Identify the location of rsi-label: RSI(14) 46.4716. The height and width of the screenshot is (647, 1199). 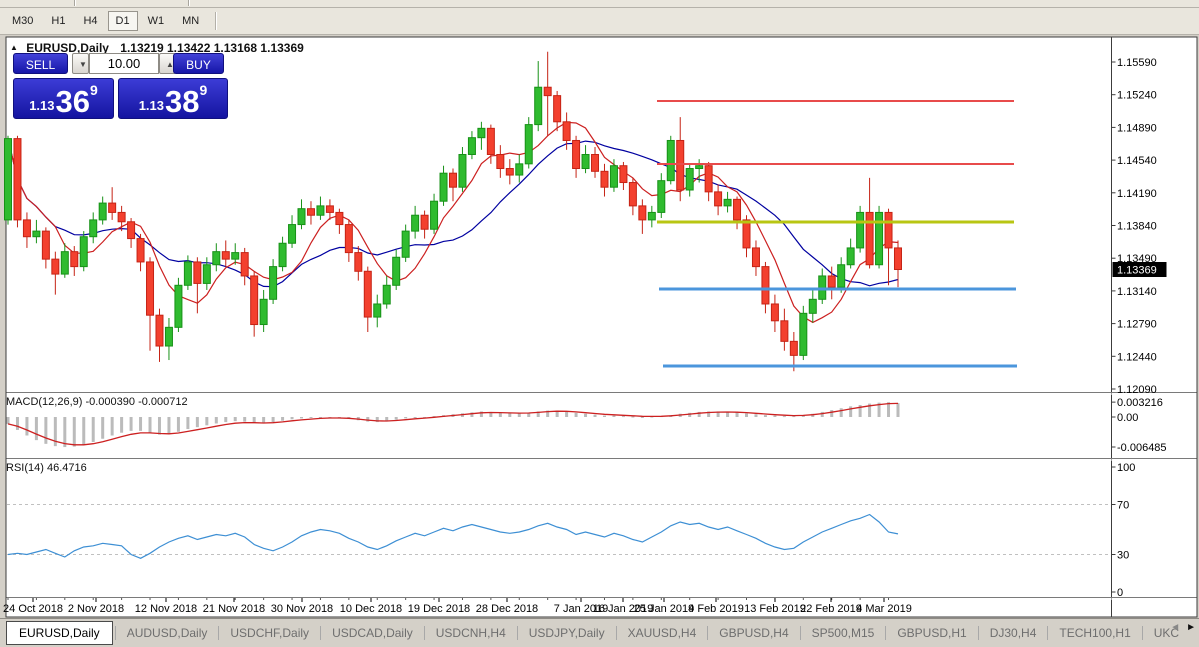
(46, 468).